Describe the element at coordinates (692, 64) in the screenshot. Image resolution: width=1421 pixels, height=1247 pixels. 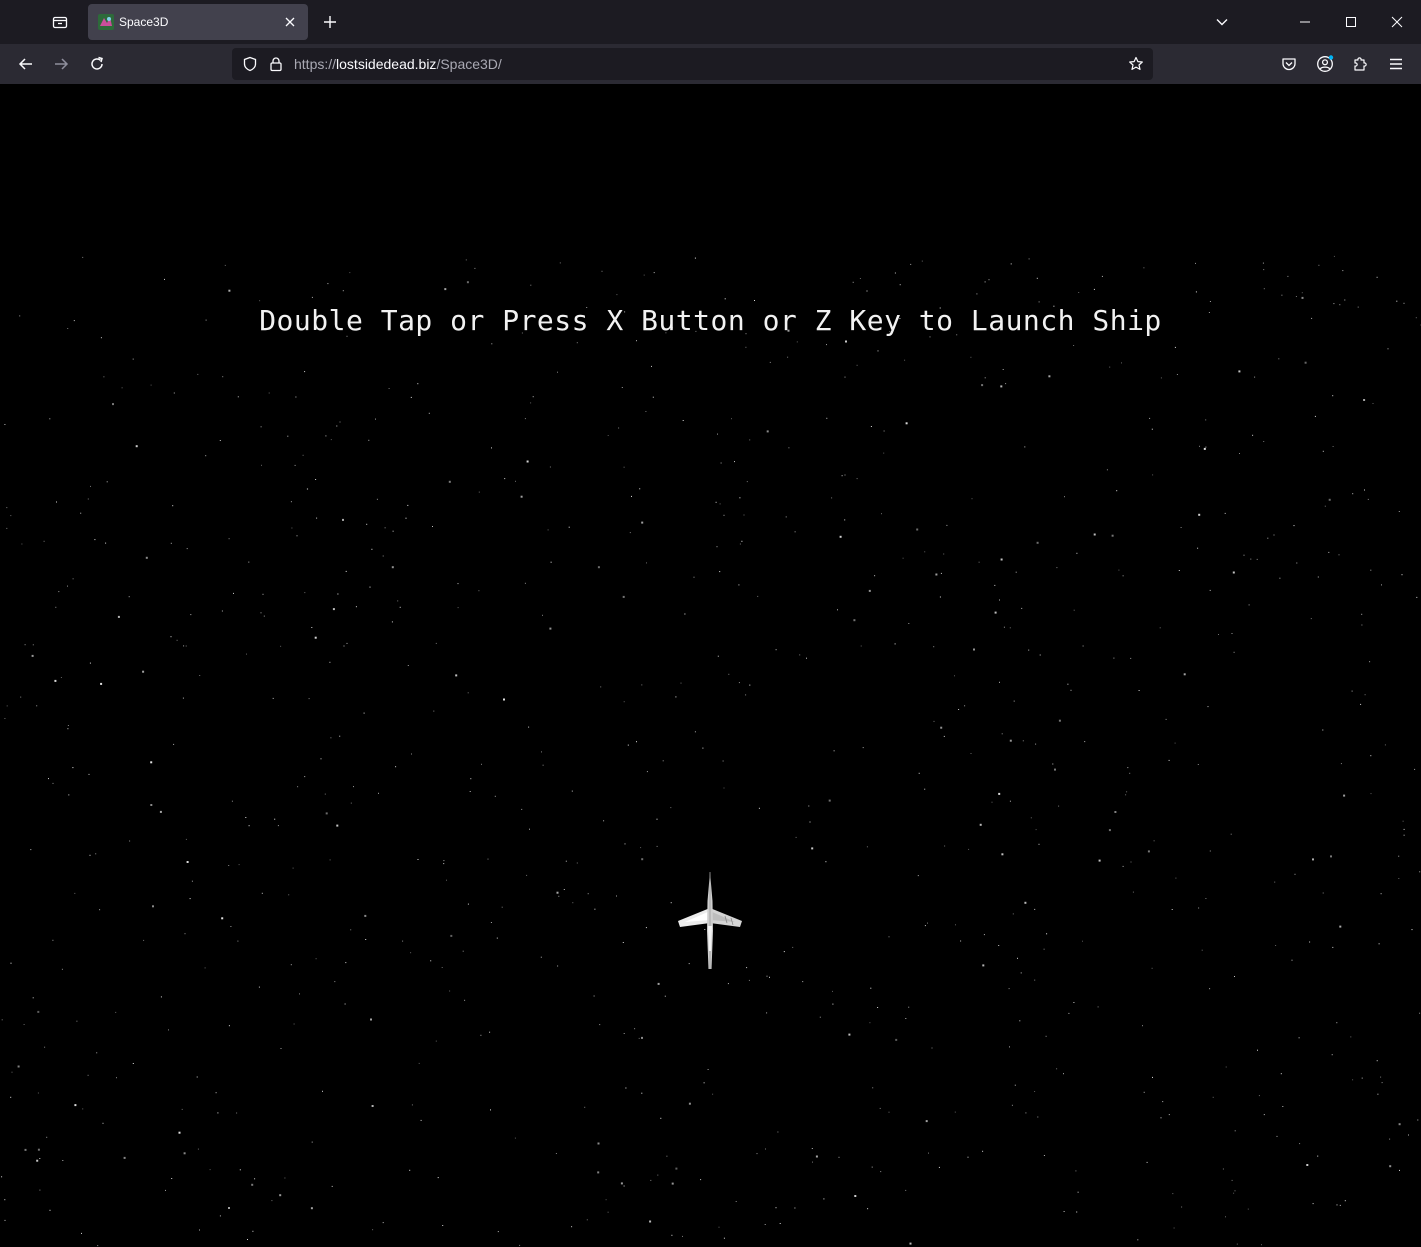
I see `url-bar: https://lostsidedead.biz/Space3D/` at that location.